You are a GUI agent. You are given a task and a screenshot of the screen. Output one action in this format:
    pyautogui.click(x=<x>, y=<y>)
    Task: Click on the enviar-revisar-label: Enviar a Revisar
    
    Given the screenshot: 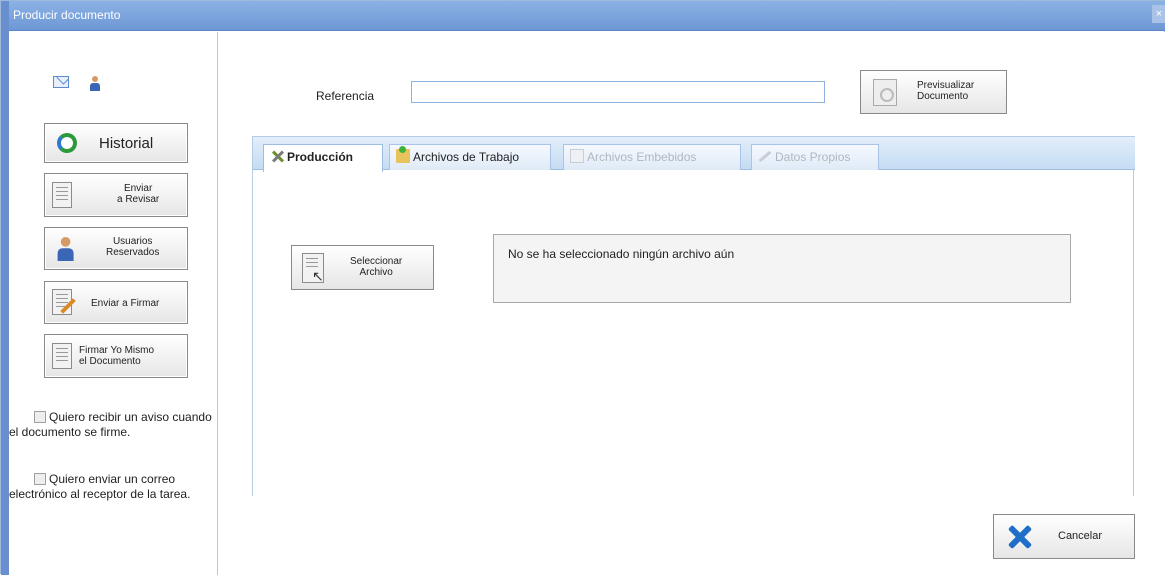 What is the action you would take?
    pyautogui.click(x=138, y=194)
    